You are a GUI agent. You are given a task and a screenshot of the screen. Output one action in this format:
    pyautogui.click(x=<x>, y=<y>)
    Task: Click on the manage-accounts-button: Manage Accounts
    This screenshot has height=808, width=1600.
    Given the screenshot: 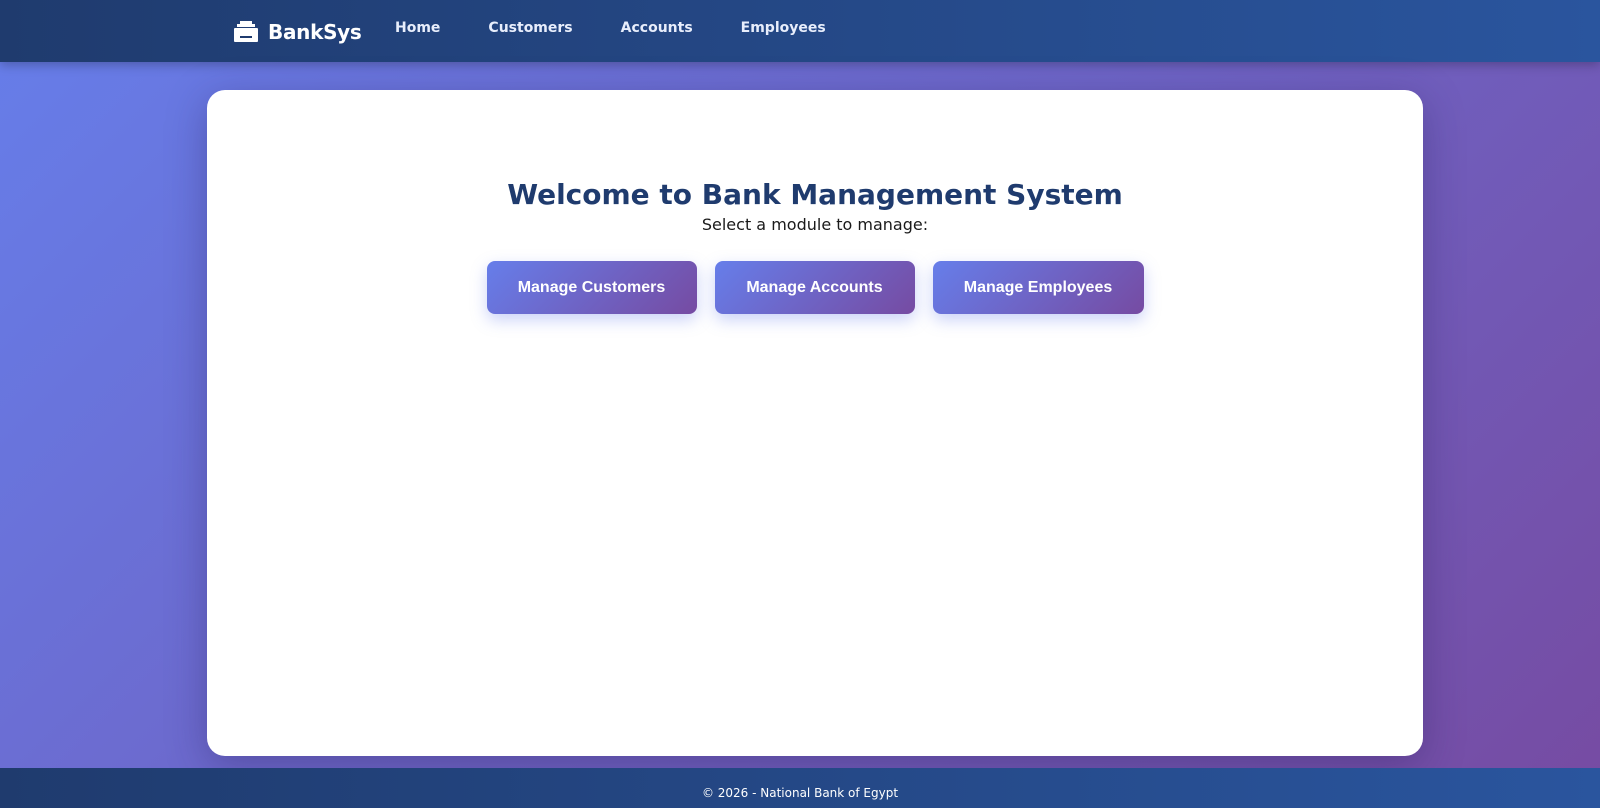 What is the action you would take?
    pyautogui.click(x=814, y=287)
    